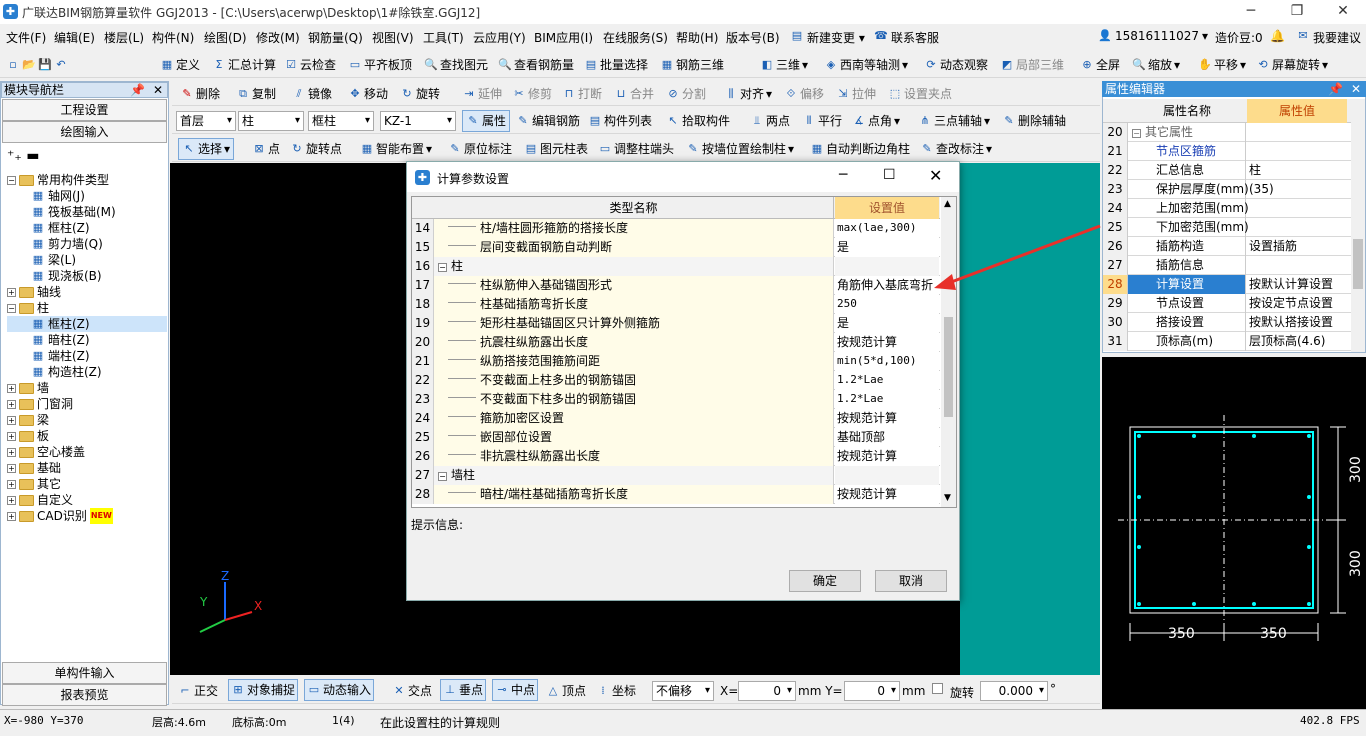  I want to click on menu-online: 在线服务(S), so click(635, 37).